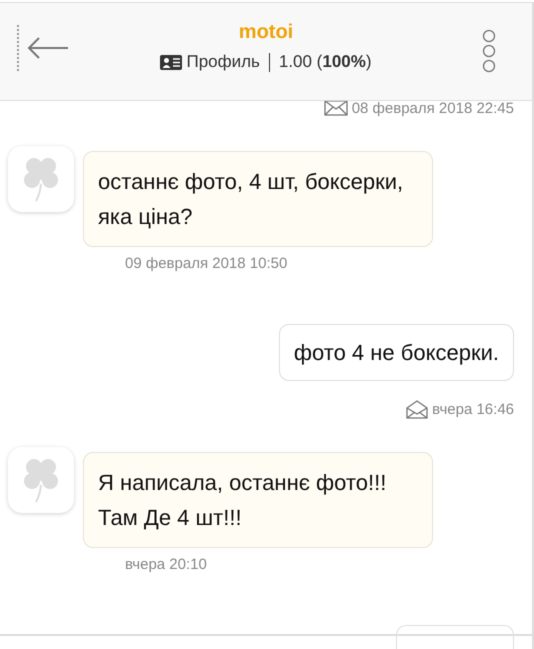 The width and height of the screenshot is (534, 649). Describe the element at coordinates (206, 263) in the screenshot. I see `message-time: 09 февраля 2018 10:50` at that location.